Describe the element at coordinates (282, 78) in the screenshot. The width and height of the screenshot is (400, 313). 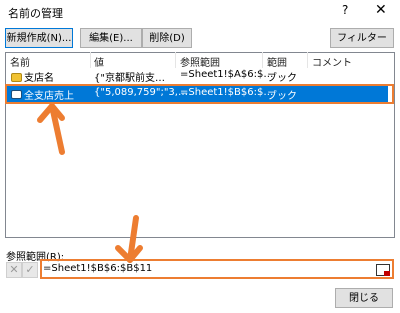
I see `row-scope: ブック` at that location.